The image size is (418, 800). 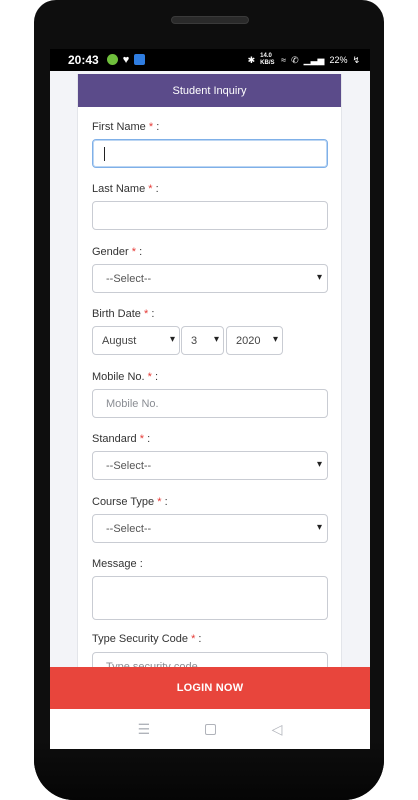 What do you see at coordinates (117, 252) in the screenshot?
I see `gender-label: Gender * :` at bounding box center [117, 252].